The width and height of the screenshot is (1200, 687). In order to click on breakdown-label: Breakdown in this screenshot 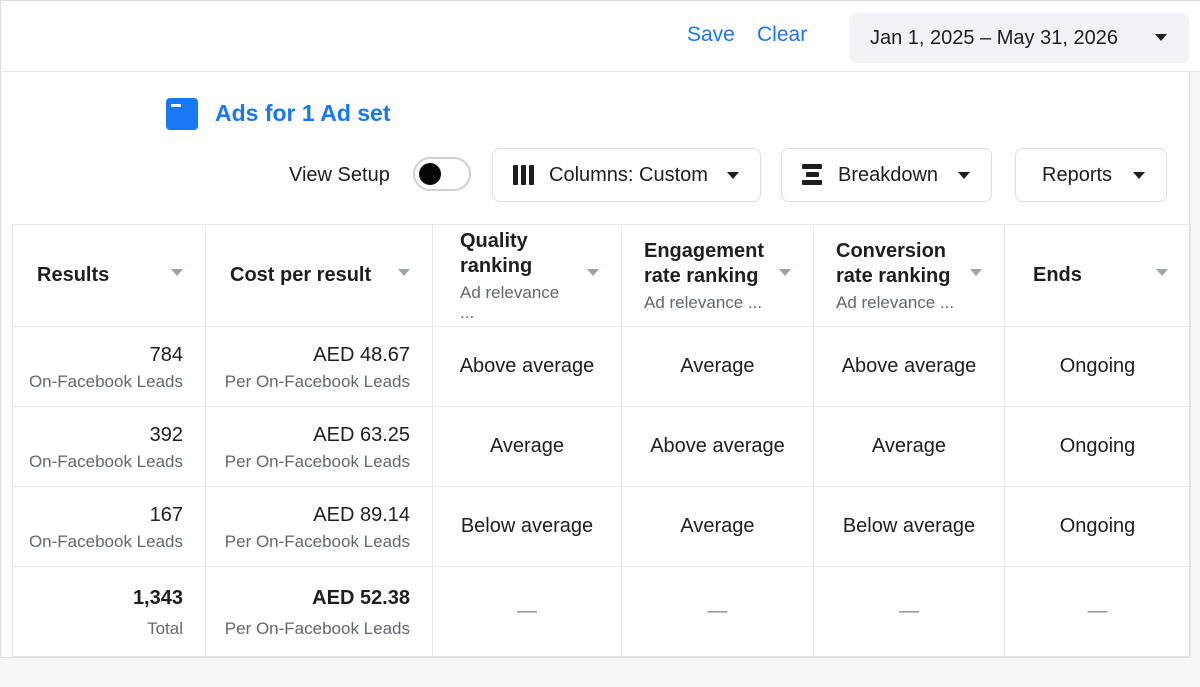, I will do `click(888, 174)`.